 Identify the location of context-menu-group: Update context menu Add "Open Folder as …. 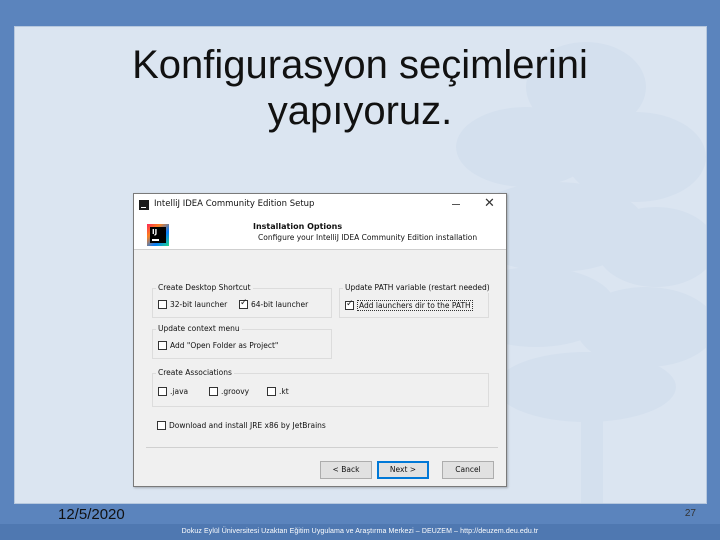
(242, 341).